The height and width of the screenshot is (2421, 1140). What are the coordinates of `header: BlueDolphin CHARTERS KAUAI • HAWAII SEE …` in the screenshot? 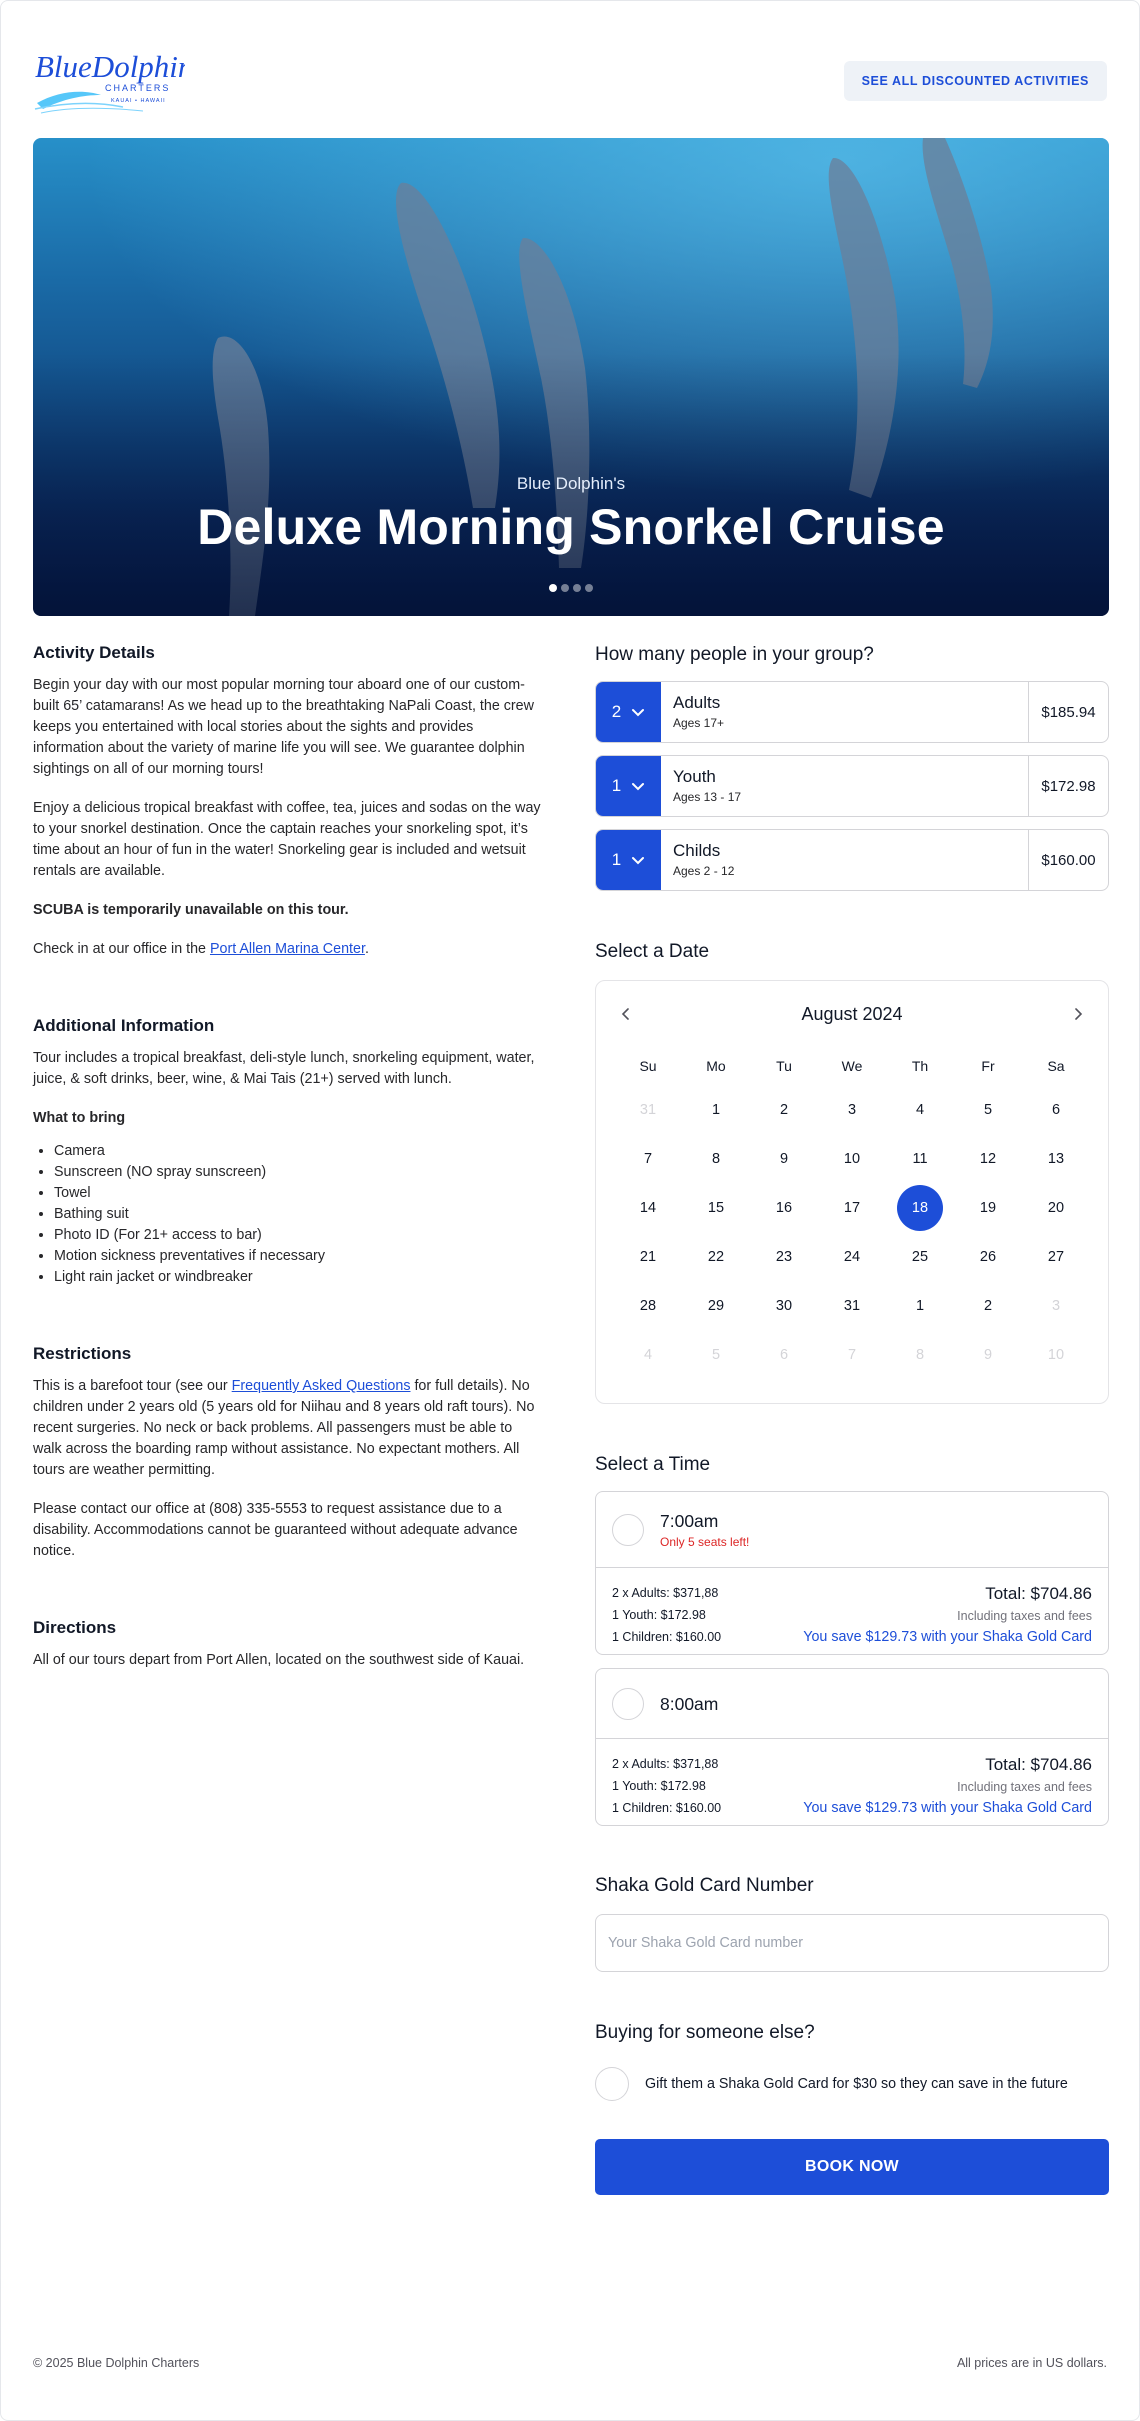 It's located at (570, 81).